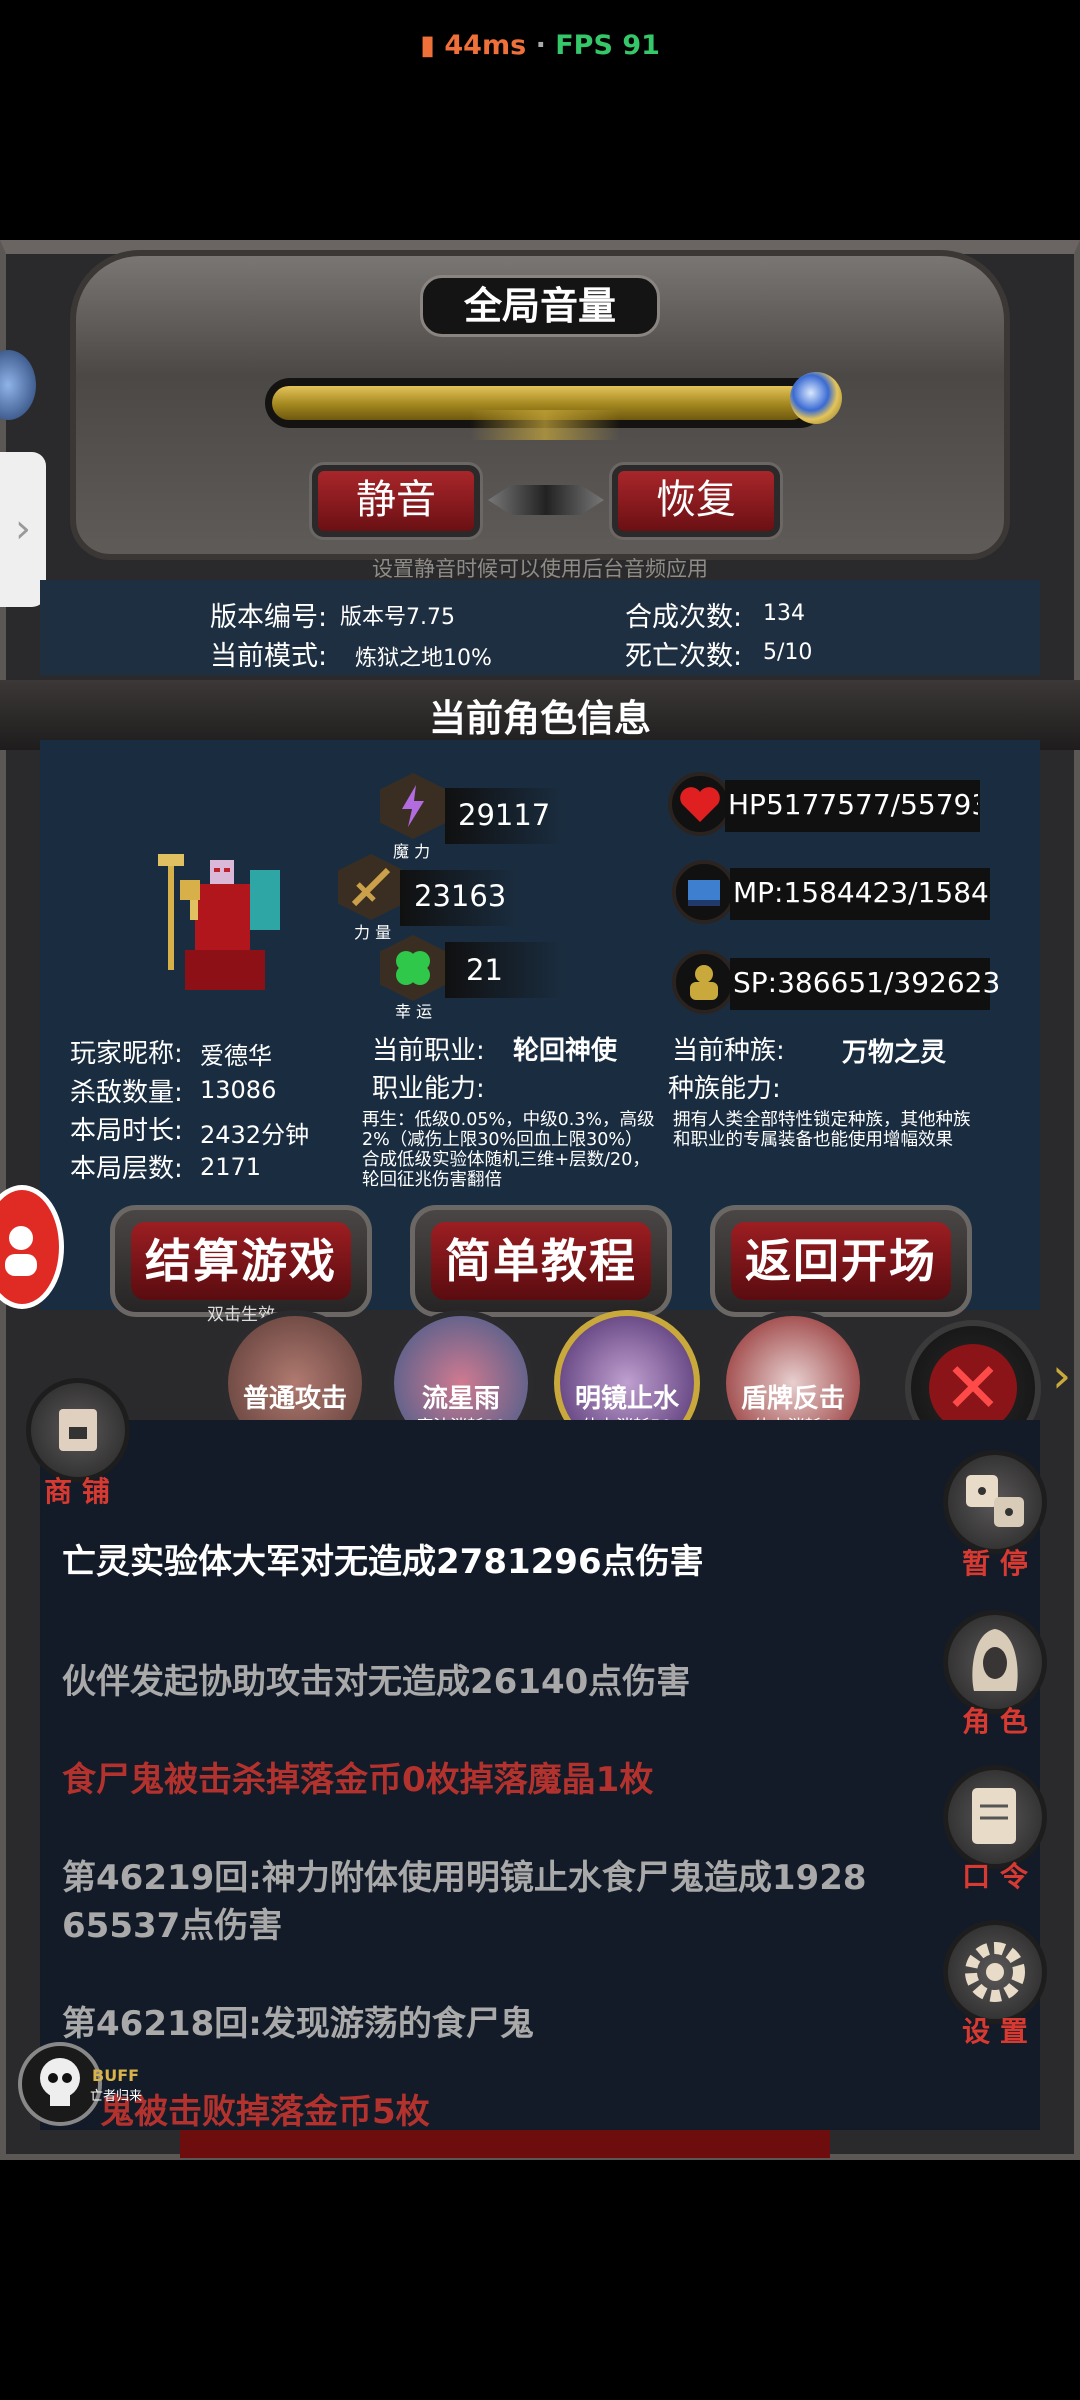  What do you see at coordinates (484, 970) in the screenshot?
I see `luck-value: 21` at bounding box center [484, 970].